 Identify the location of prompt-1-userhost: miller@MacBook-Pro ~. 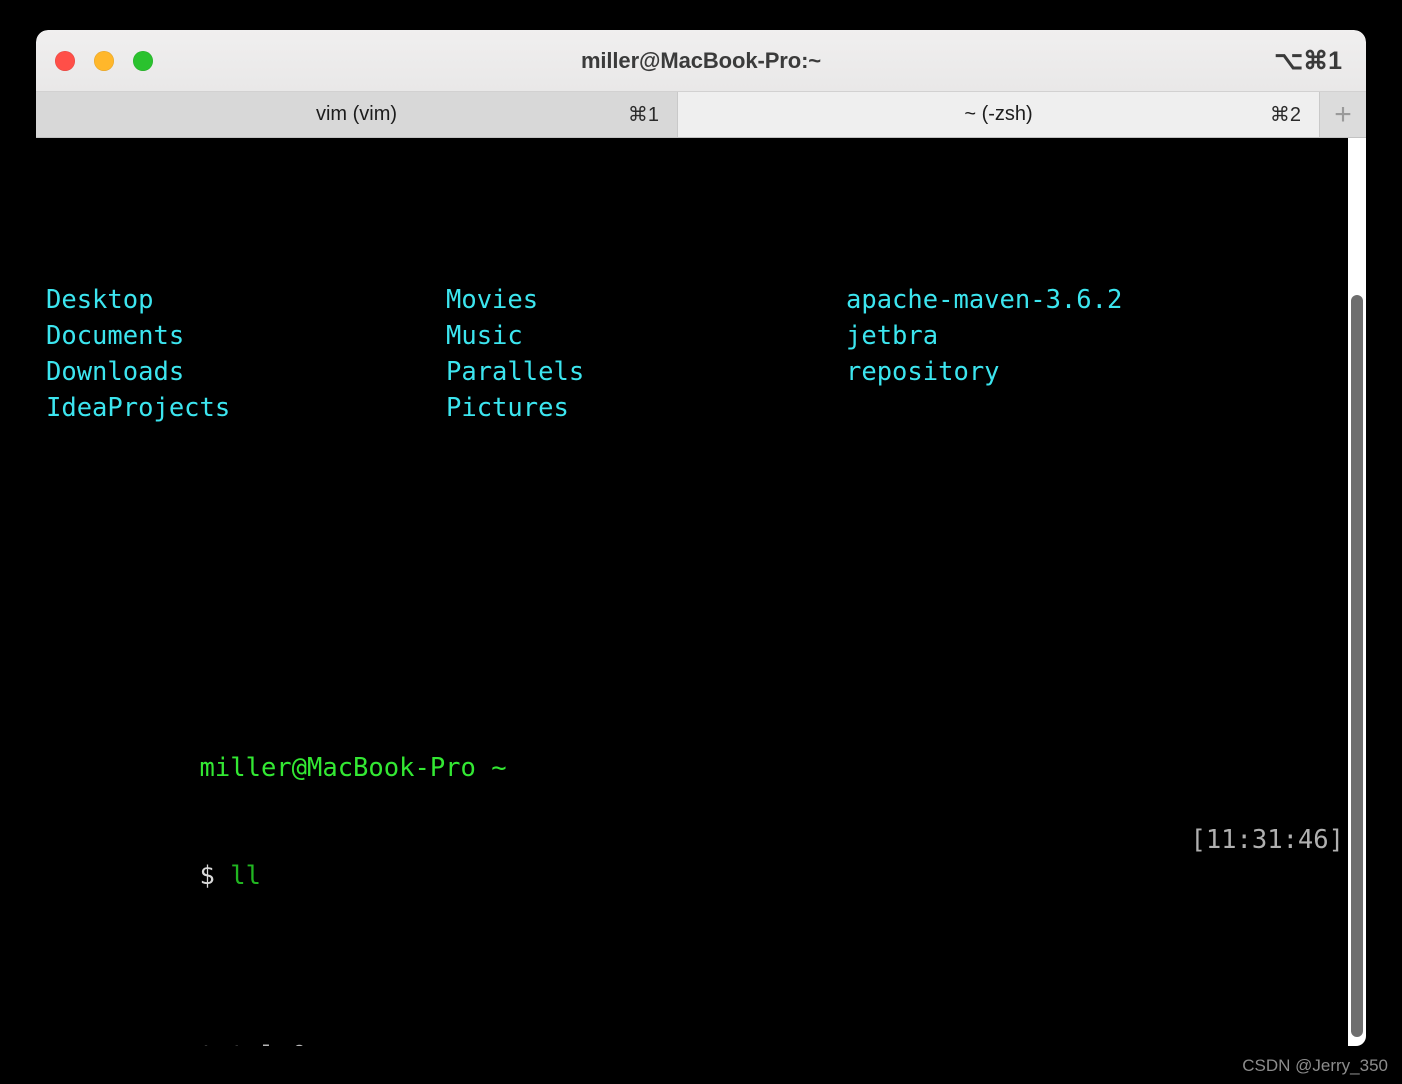
(353, 768).